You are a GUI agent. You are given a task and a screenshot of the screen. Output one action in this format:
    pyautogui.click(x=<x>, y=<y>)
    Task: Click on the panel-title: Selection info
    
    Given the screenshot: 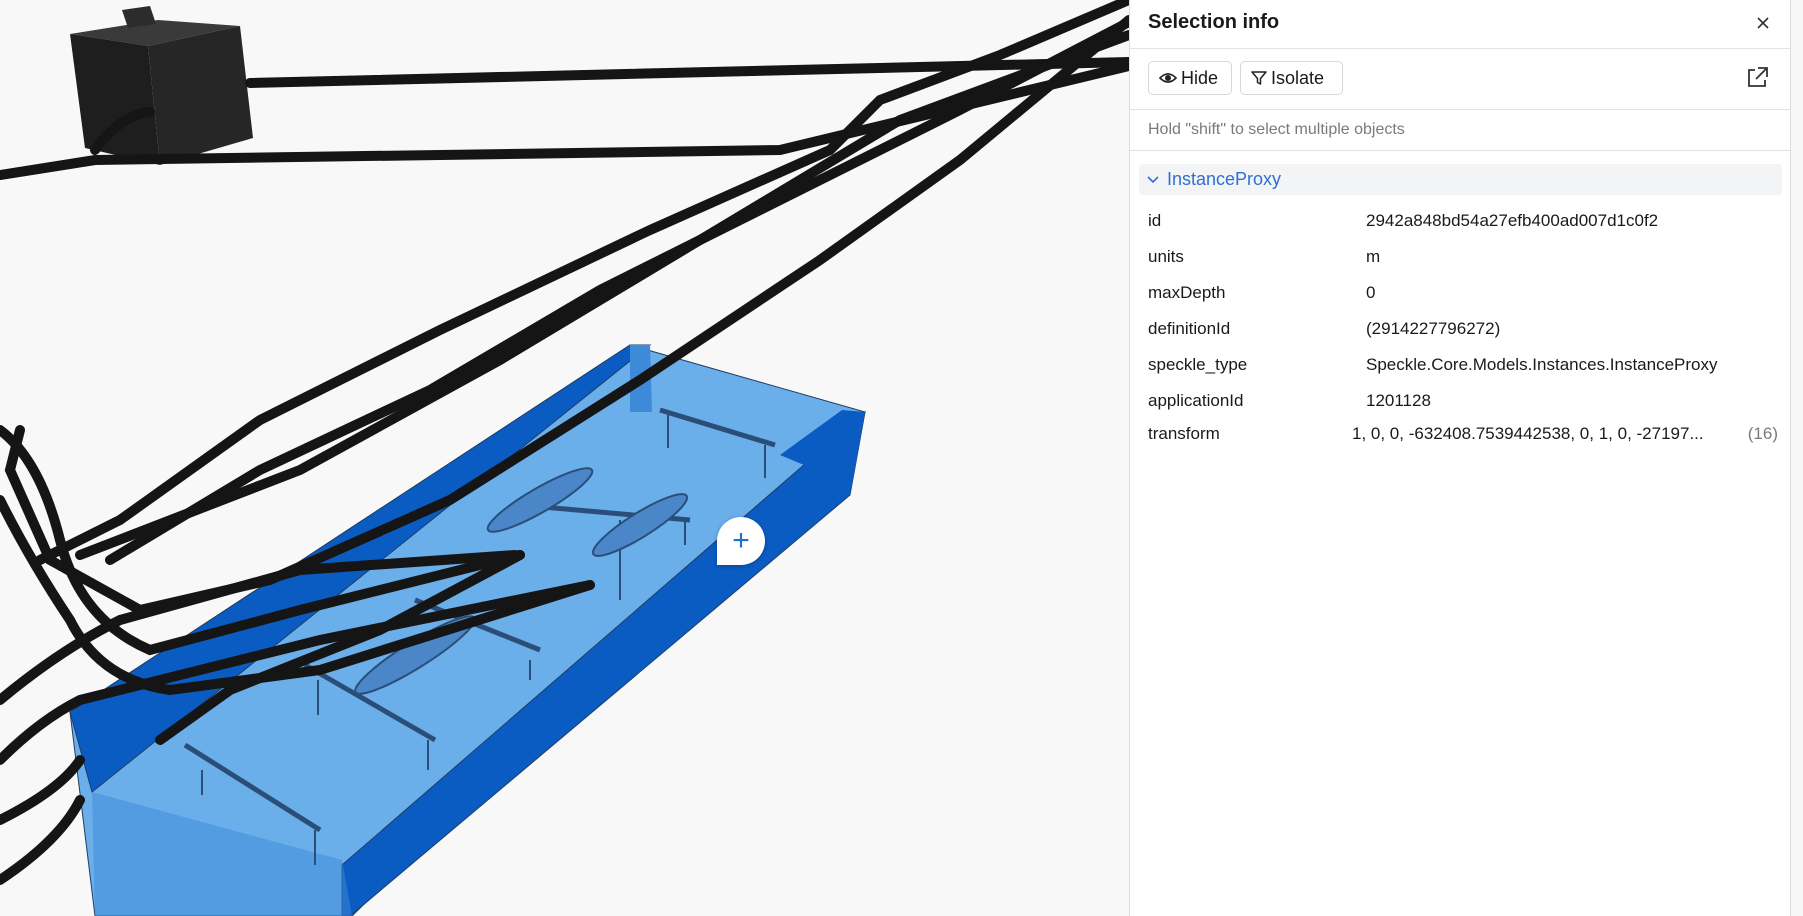 What is the action you would take?
    pyautogui.click(x=1214, y=22)
    